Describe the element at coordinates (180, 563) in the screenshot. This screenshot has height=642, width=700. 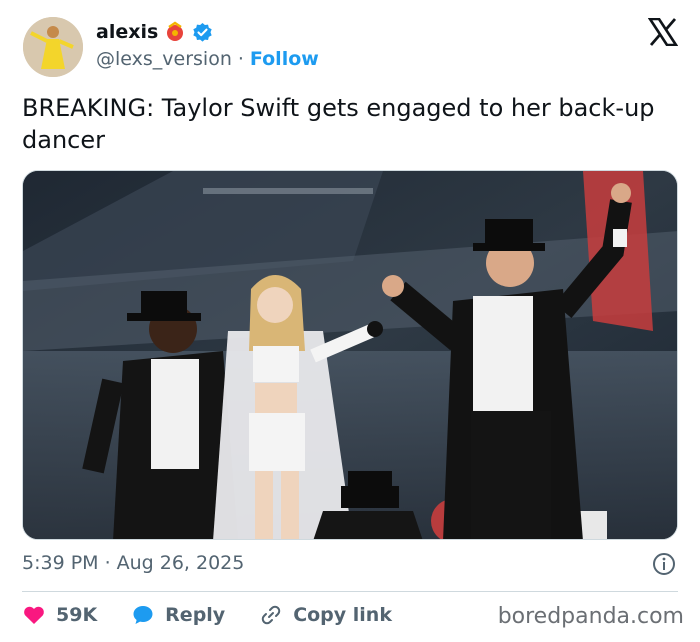
I see `tweet-date: Aug 26, 2025` at that location.